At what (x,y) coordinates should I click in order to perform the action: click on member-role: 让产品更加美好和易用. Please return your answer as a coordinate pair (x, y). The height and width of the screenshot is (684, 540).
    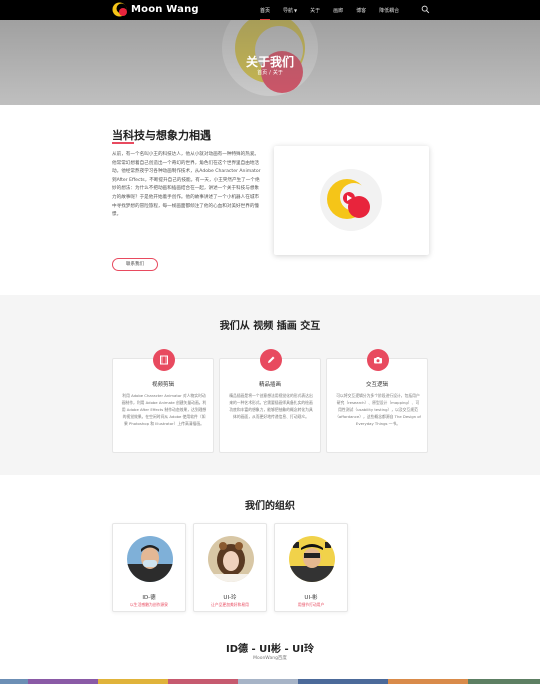
    Looking at the image, I should click on (230, 604).